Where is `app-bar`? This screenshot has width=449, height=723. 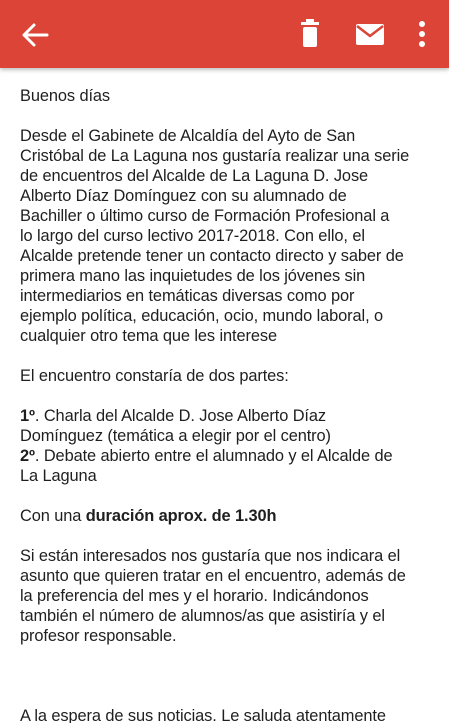 app-bar is located at coordinates (224, 34).